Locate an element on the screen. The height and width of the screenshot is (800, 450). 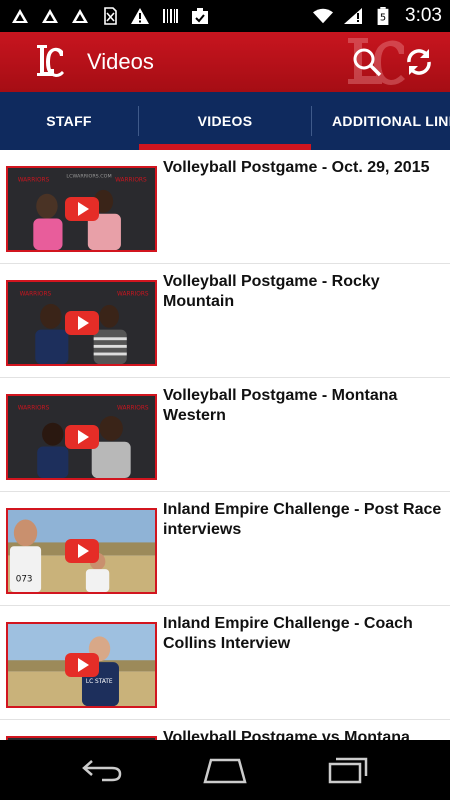
recent-apps-button is located at coordinates (348, 770).